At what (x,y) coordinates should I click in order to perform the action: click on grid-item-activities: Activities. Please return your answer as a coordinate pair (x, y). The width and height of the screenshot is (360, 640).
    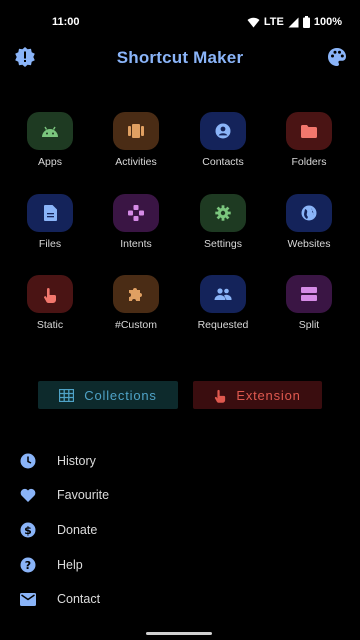
    Looking at the image, I should click on (136, 147).